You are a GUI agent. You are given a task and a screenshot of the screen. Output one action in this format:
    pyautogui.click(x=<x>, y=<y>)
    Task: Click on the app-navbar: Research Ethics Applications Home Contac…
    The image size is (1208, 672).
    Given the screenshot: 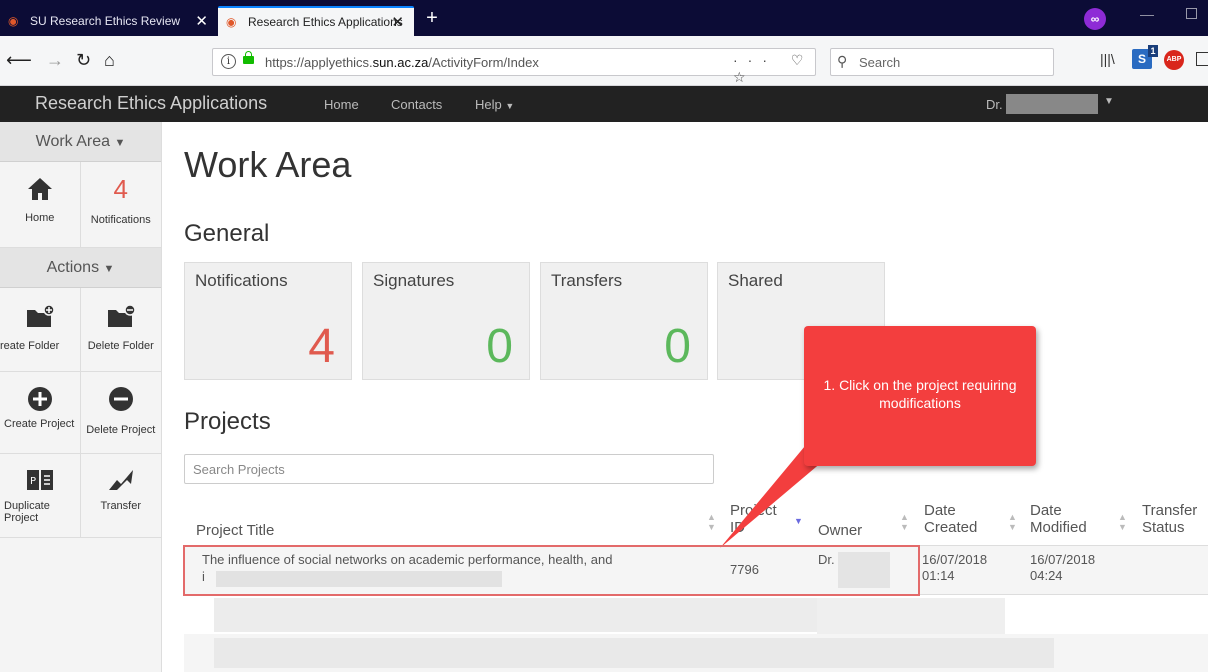 What is the action you would take?
    pyautogui.click(x=604, y=104)
    